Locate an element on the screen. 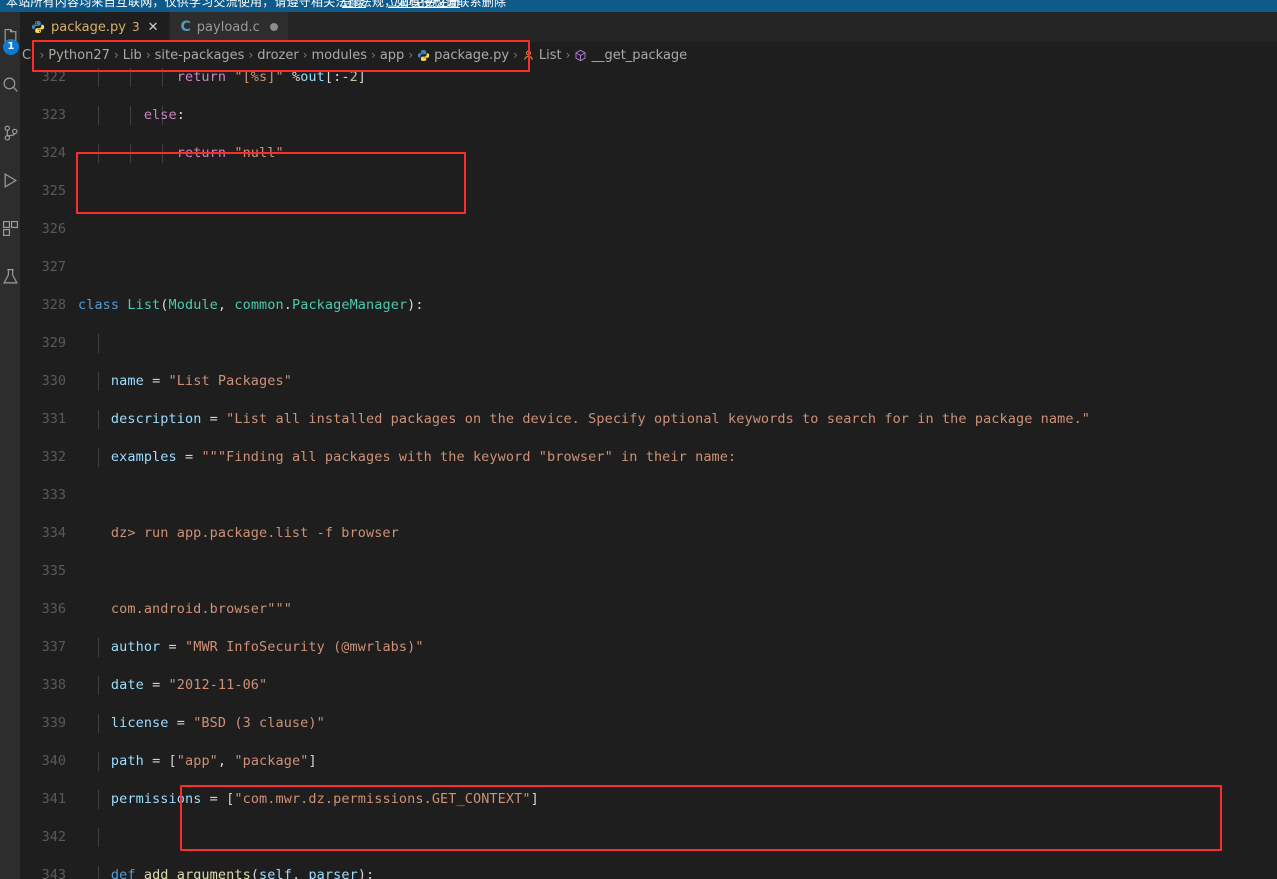 Image resolution: width=1277 pixels, height=879 pixels. line-number: 324 is located at coordinates (53, 153).